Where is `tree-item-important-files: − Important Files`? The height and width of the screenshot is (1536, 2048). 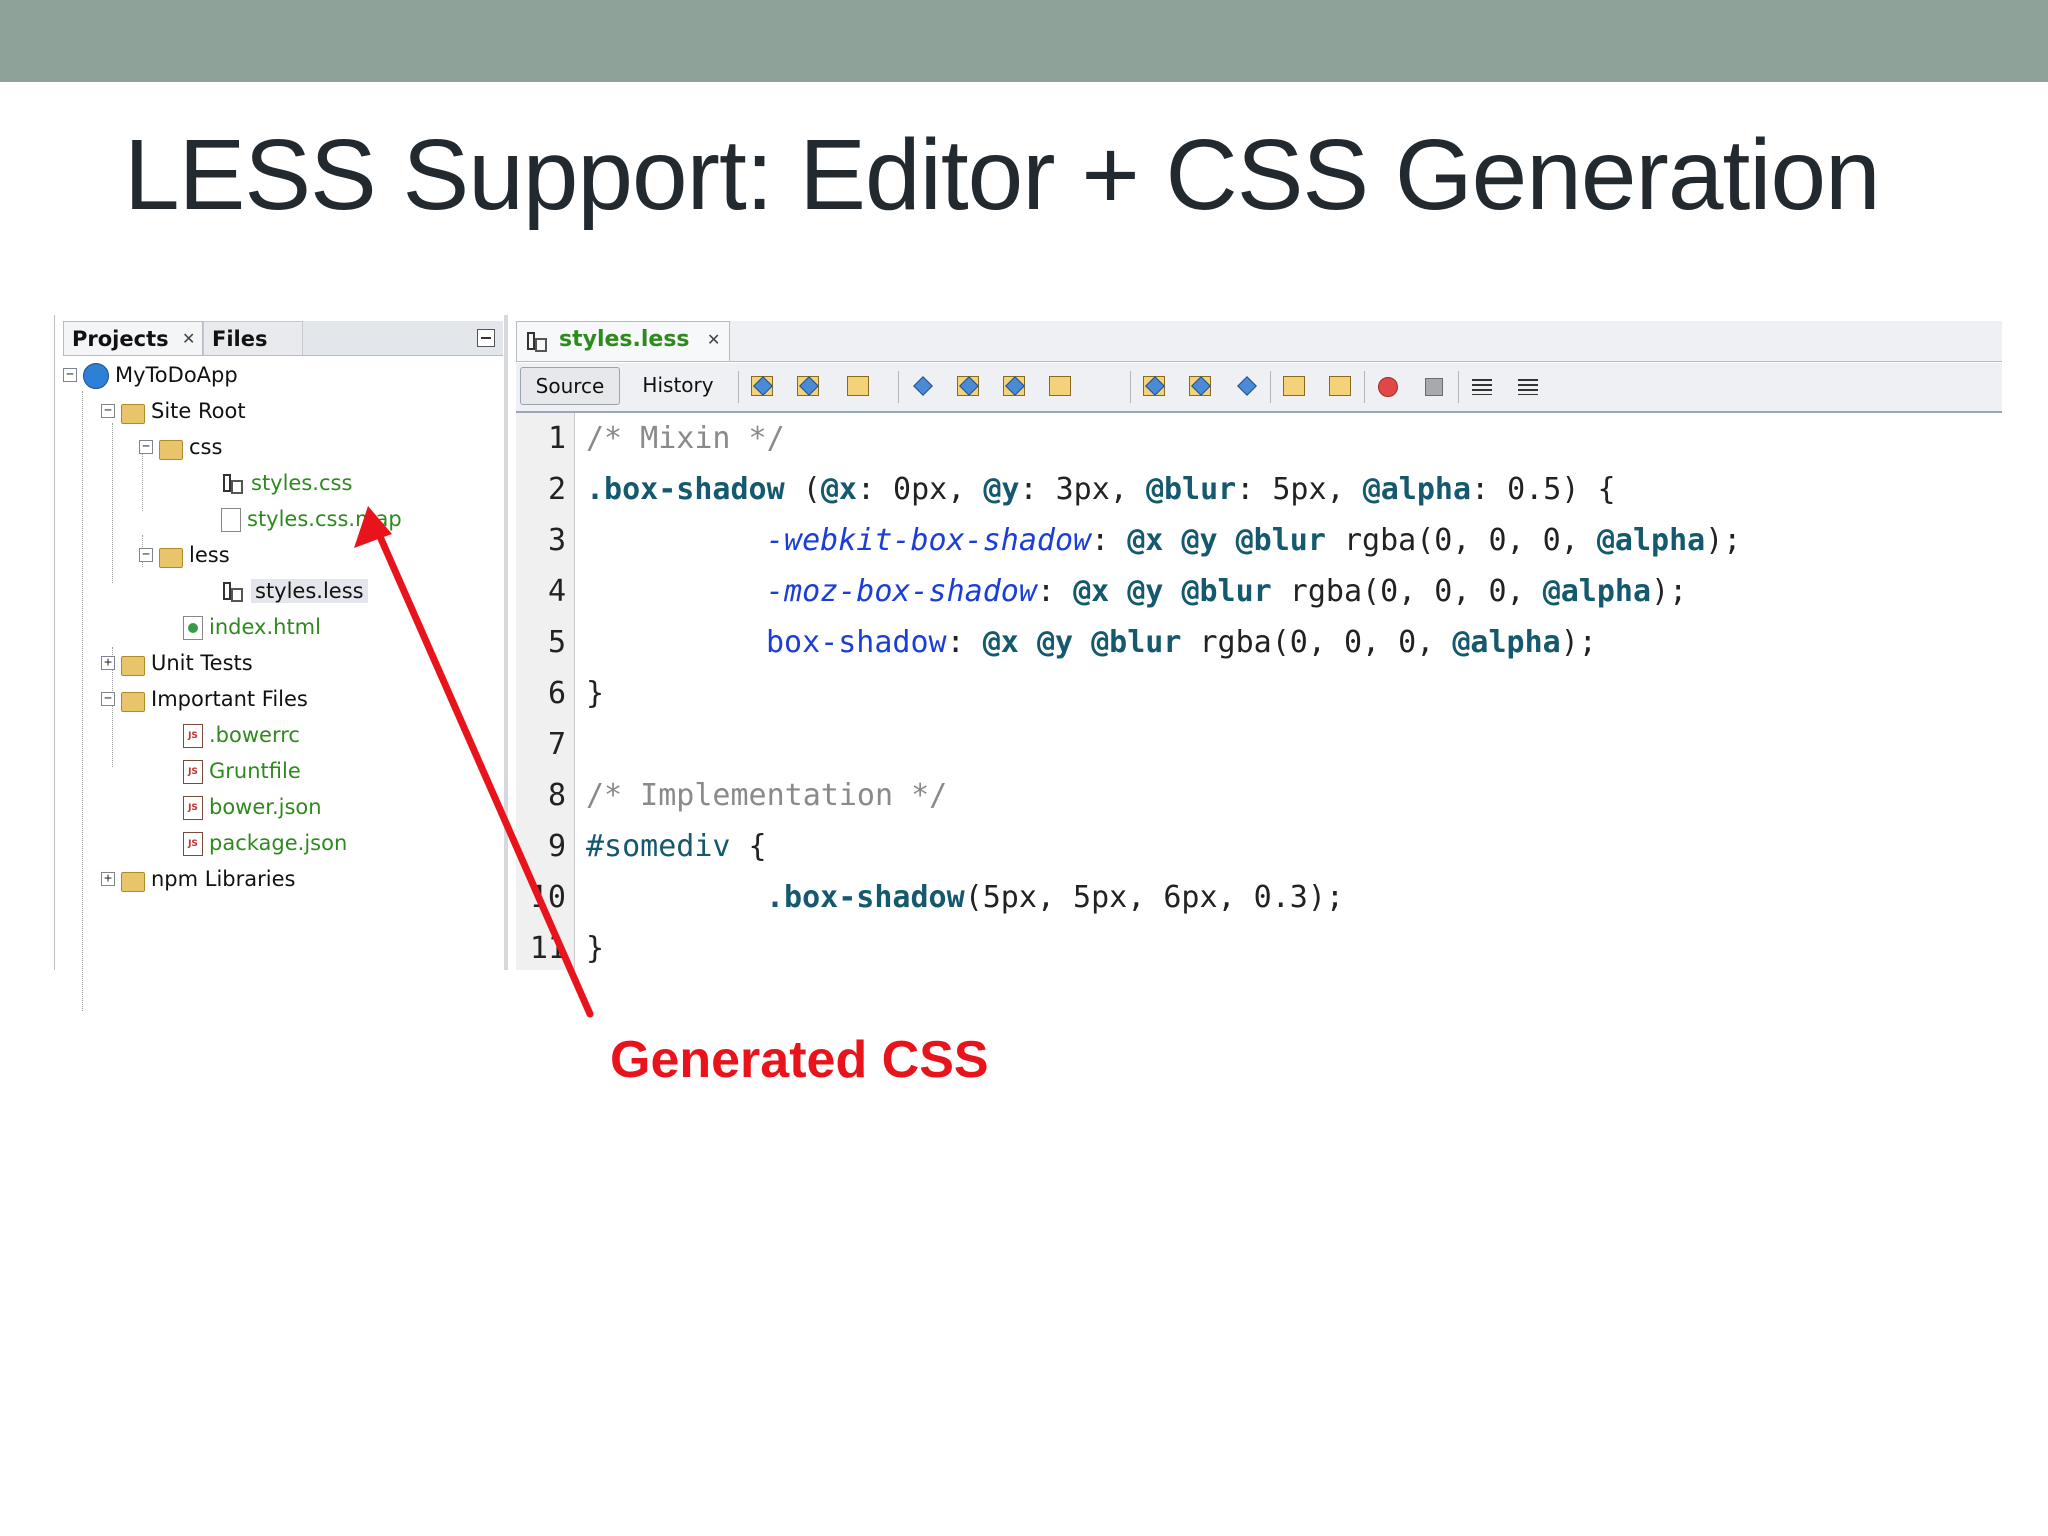 tree-item-important-files: − Important Files is located at coordinates (204, 699).